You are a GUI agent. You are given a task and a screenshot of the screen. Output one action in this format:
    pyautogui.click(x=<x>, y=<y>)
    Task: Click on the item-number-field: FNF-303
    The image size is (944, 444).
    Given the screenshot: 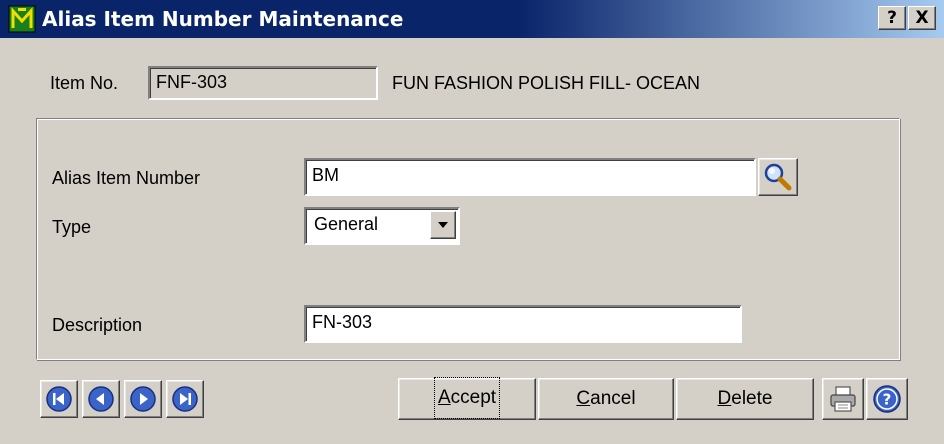 What is the action you would take?
    pyautogui.click(x=263, y=83)
    